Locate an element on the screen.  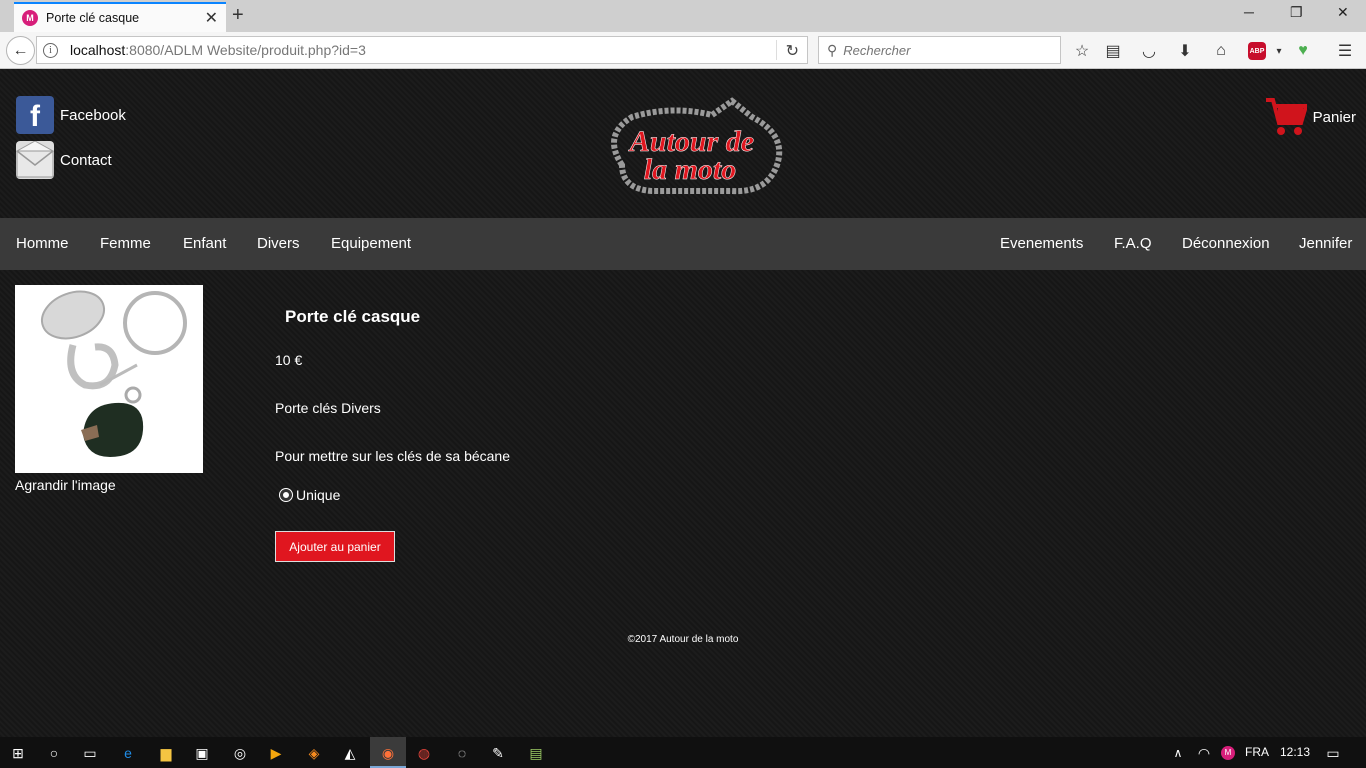
home-icon: ⌂ is located at coordinates (1221, 51).